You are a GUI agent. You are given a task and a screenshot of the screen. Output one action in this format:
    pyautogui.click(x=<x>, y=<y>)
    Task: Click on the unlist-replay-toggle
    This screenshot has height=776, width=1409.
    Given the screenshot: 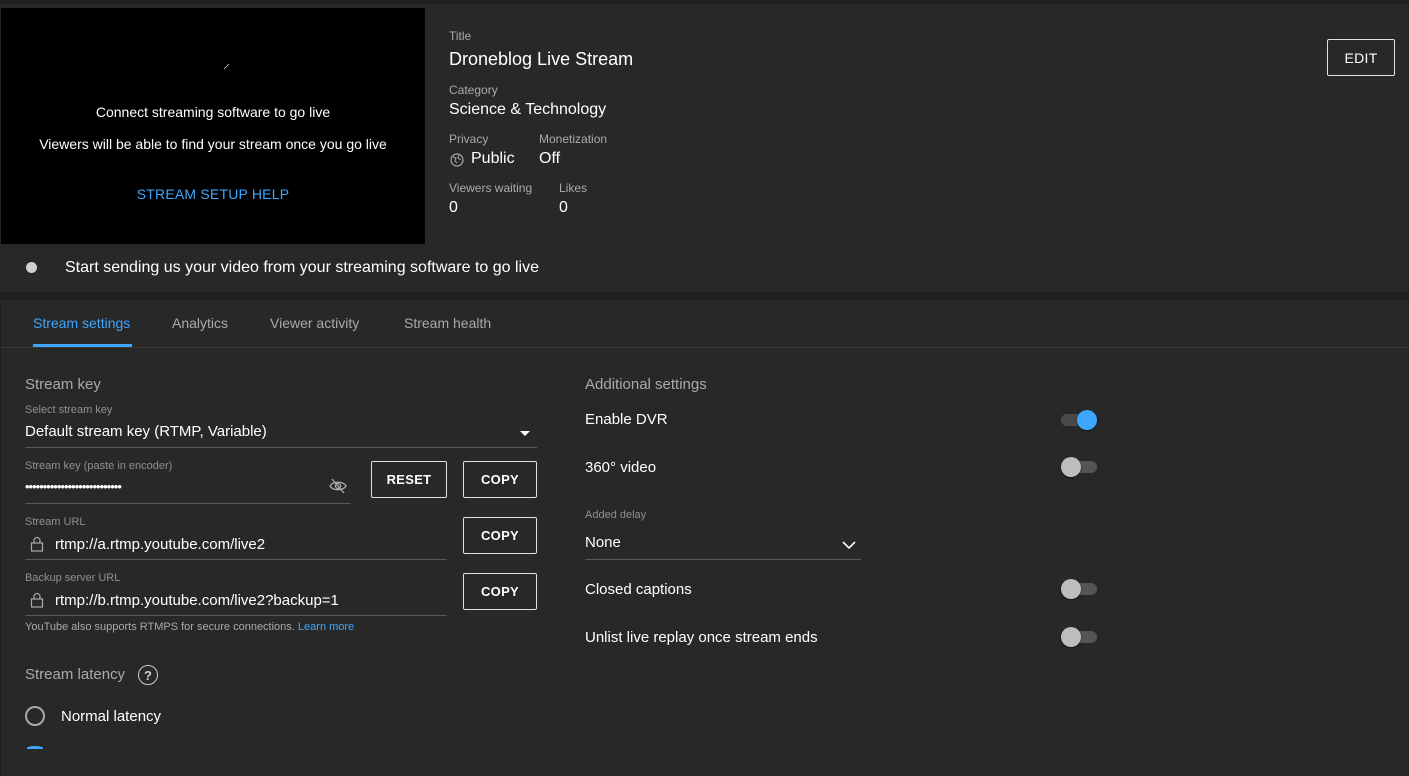 What is the action you would take?
    pyautogui.click(x=1079, y=637)
    